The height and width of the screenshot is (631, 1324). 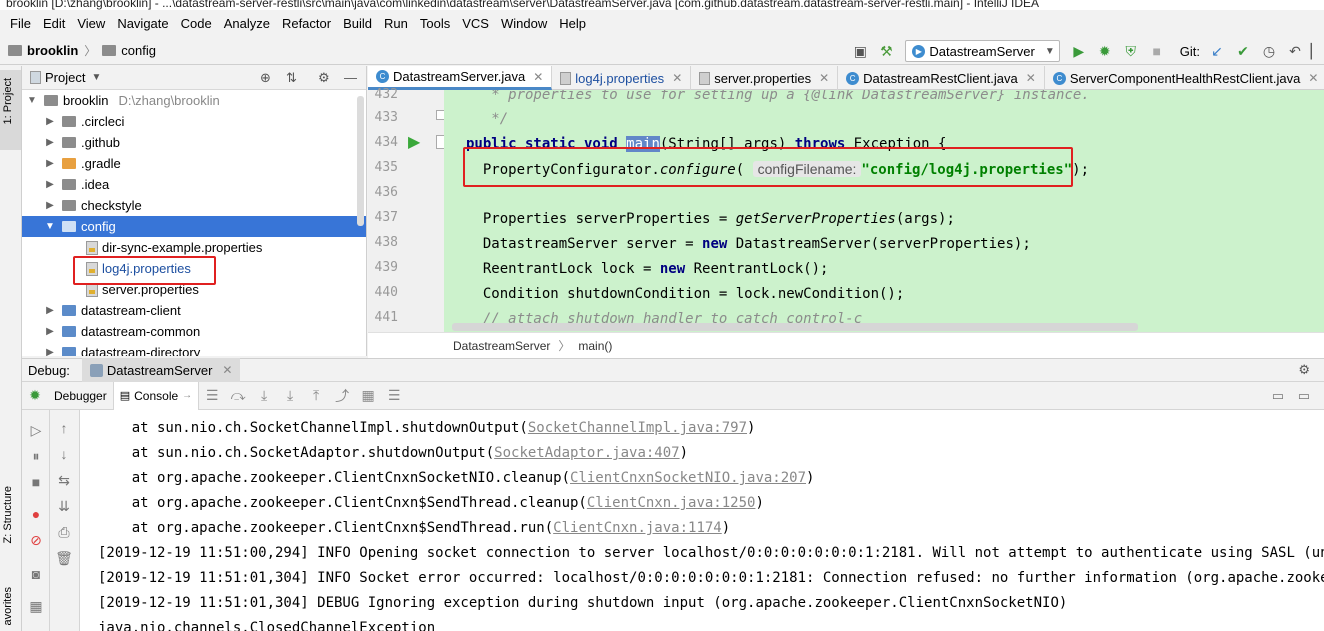 What do you see at coordinates (35, 396) in the screenshot?
I see `resume-debug-icon: ✹` at bounding box center [35, 396].